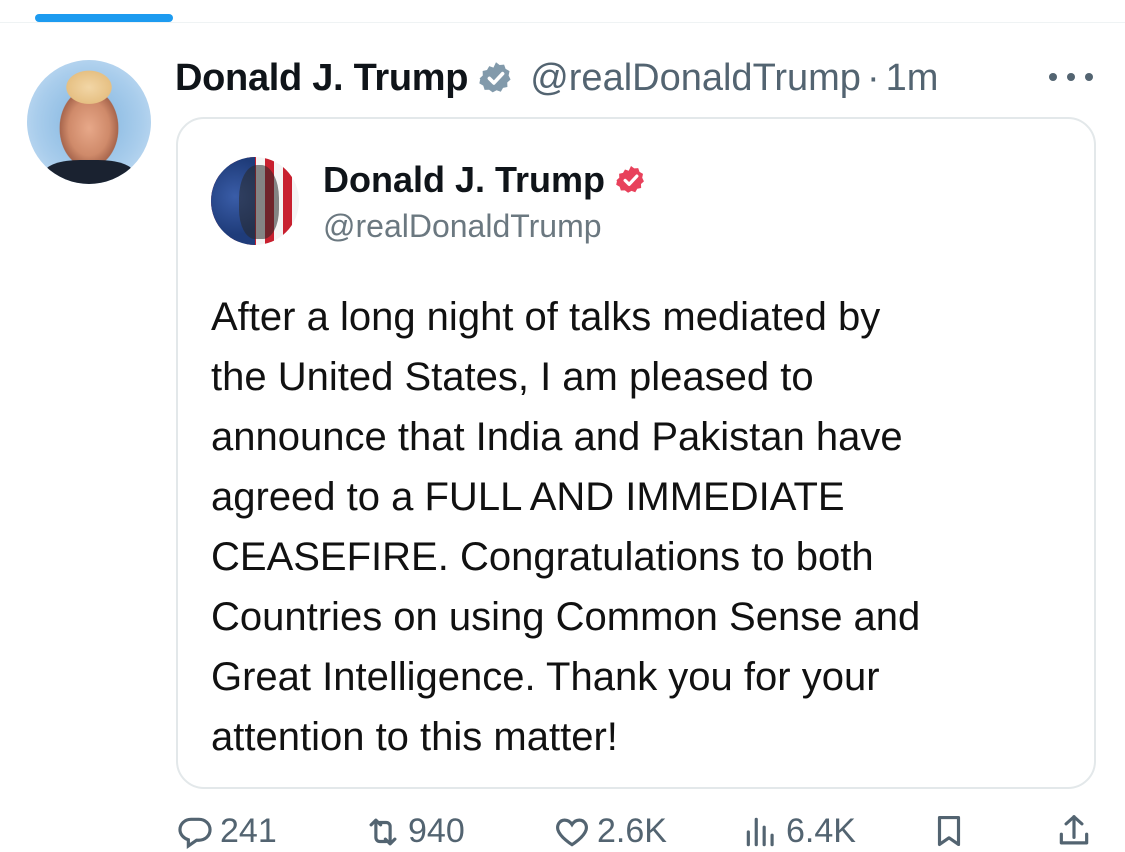 The width and height of the screenshot is (1125, 852). What do you see at coordinates (632, 831) in the screenshot?
I see `like-count: 2.6K` at bounding box center [632, 831].